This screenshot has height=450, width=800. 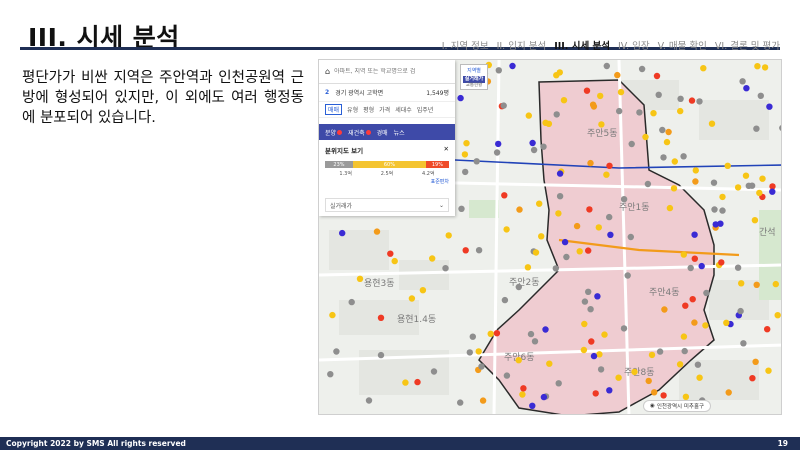 I want to click on nav-item-location-analysis: II. 입지 분석, so click(x=522, y=45).